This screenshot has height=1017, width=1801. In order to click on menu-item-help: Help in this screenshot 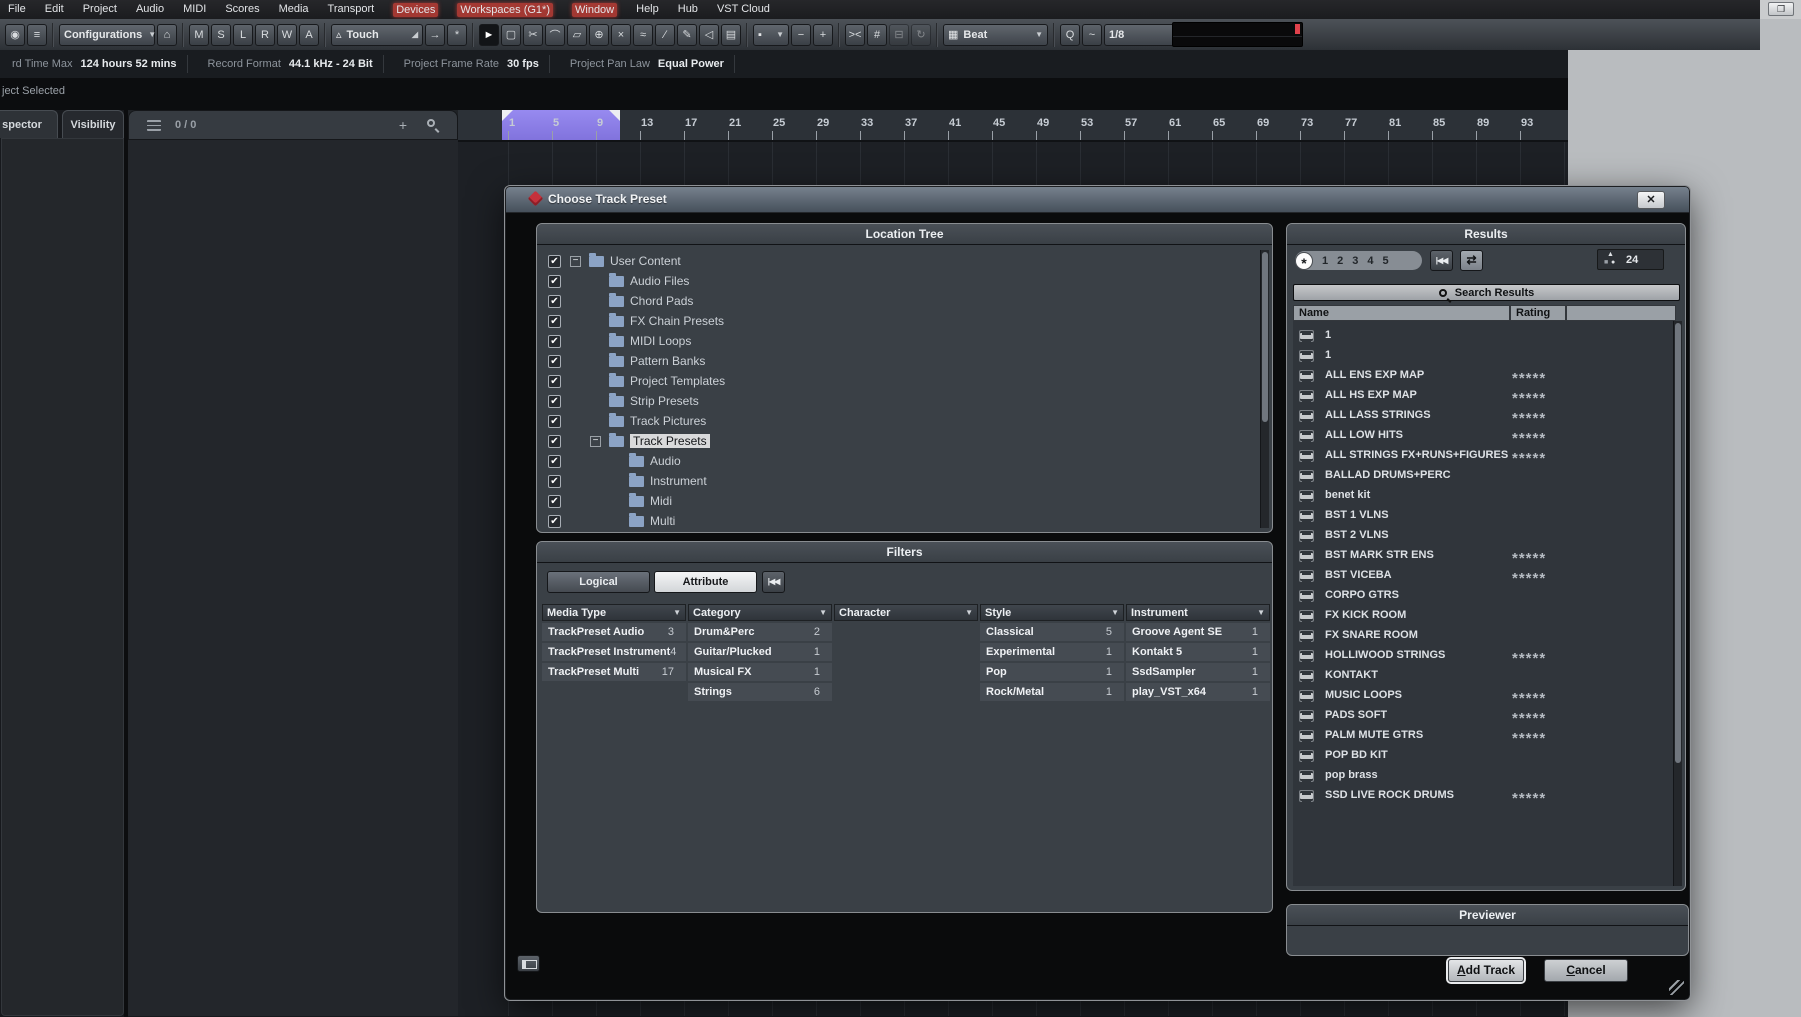, I will do `click(647, 10)`.